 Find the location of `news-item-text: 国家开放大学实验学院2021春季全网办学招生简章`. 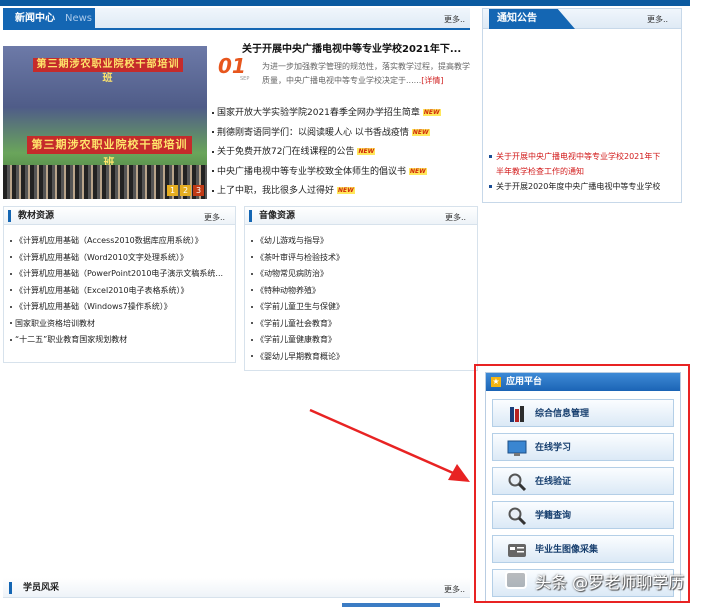

news-item-text: 国家开放大学实验学院2021春季全网办学招生简章 is located at coordinates (318, 113).